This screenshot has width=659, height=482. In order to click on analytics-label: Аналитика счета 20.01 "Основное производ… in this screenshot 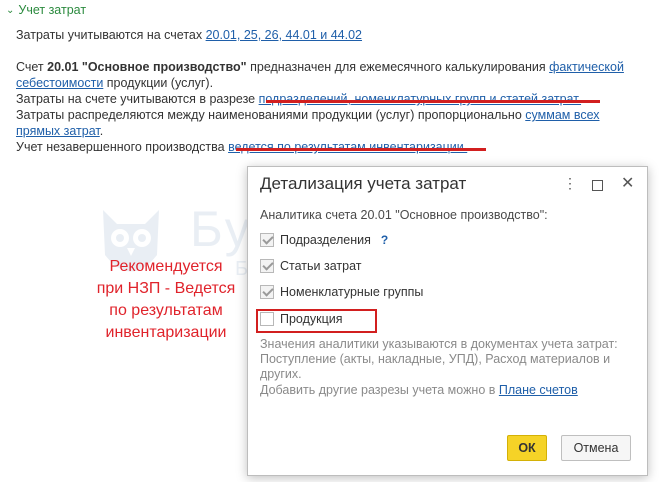, I will do `click(404, 215)`.